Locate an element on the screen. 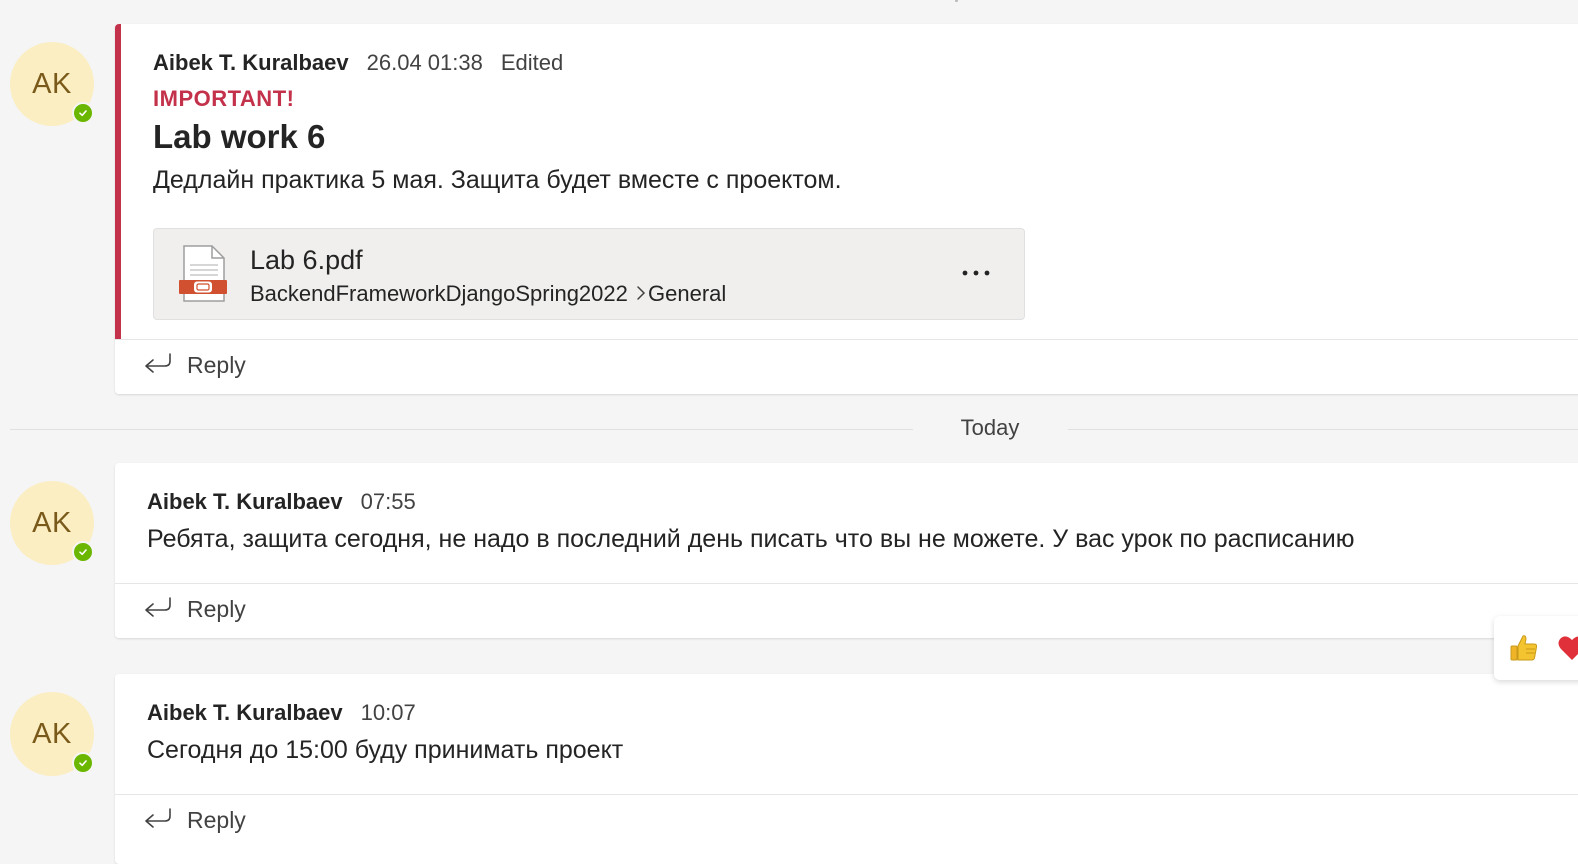 The image size is (1578, 864). attachment-team: BackendFrameworkDjangoSpring2022 is located at coordinates (439, 293).